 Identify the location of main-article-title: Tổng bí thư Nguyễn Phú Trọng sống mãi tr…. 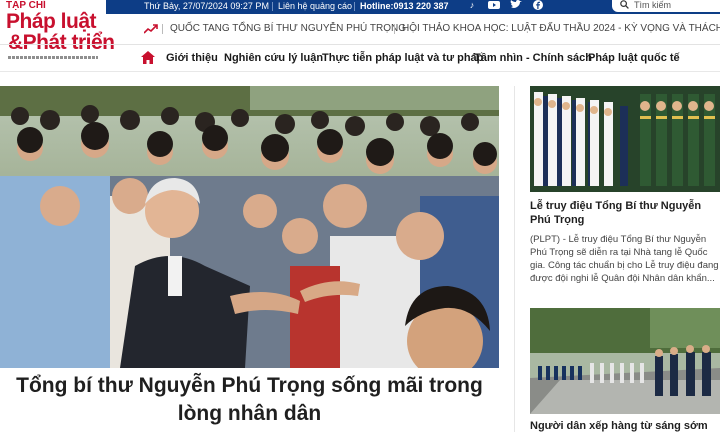
(249, 400).